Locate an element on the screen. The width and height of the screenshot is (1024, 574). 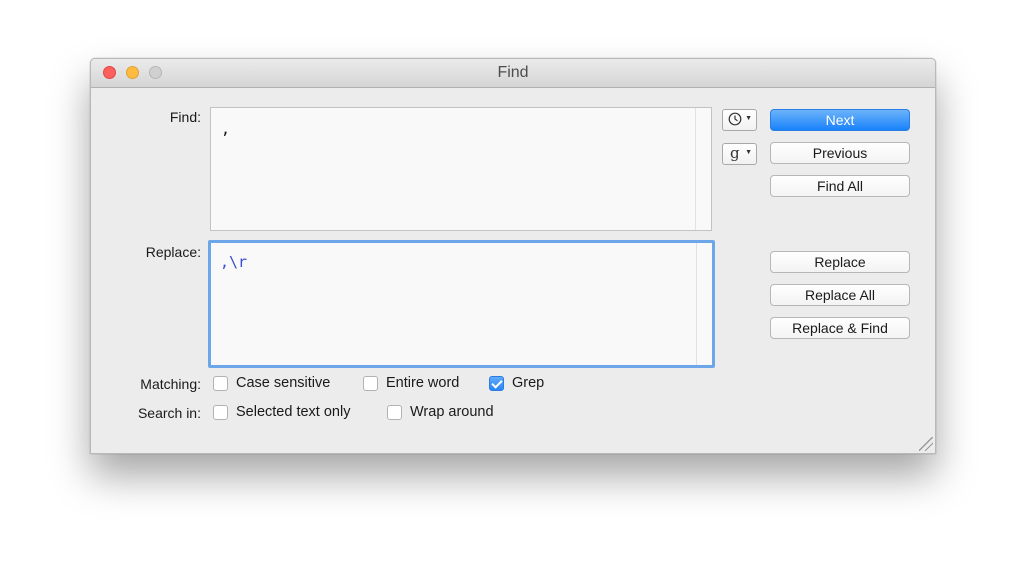
replace-button: Replace is located at coordinates (840, 262).